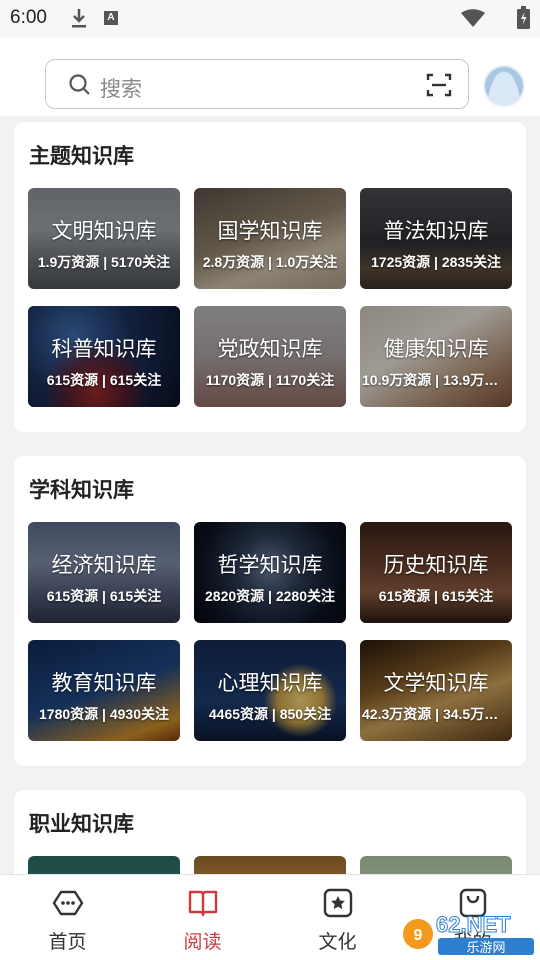  What do you see at coordinates (473, 924) in the screenshot?
I see `svg-text: 62.NET` at bounding box center [473, 924].